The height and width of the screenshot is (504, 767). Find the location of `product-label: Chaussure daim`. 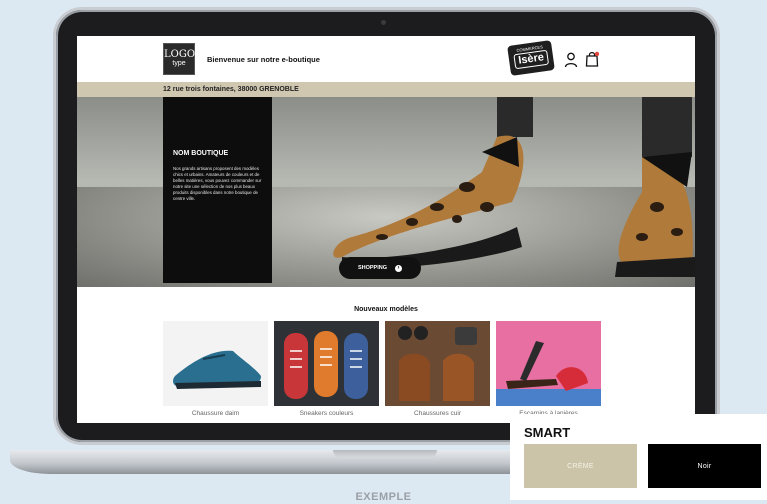

product-label: Chaussure daim is located at coordinates (215, 413).